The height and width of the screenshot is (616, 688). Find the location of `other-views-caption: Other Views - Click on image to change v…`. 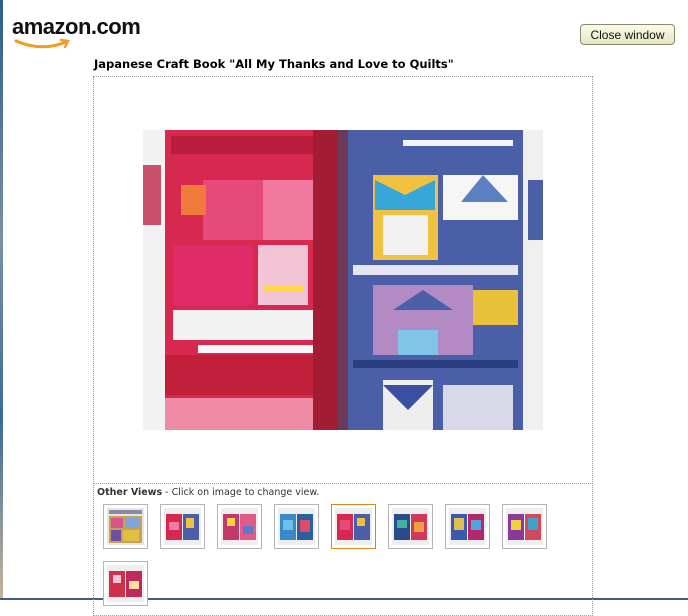

other-views-caption: Other Views - Click on image to change v… is located at coordinates (208, 492).